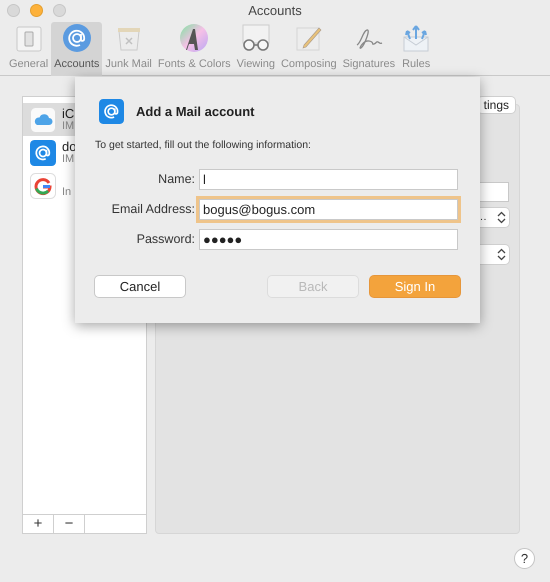 The height and width of the screenshot is (582, 550). I want to click on sheet-title: Add a Mail account, so click(195, 111).